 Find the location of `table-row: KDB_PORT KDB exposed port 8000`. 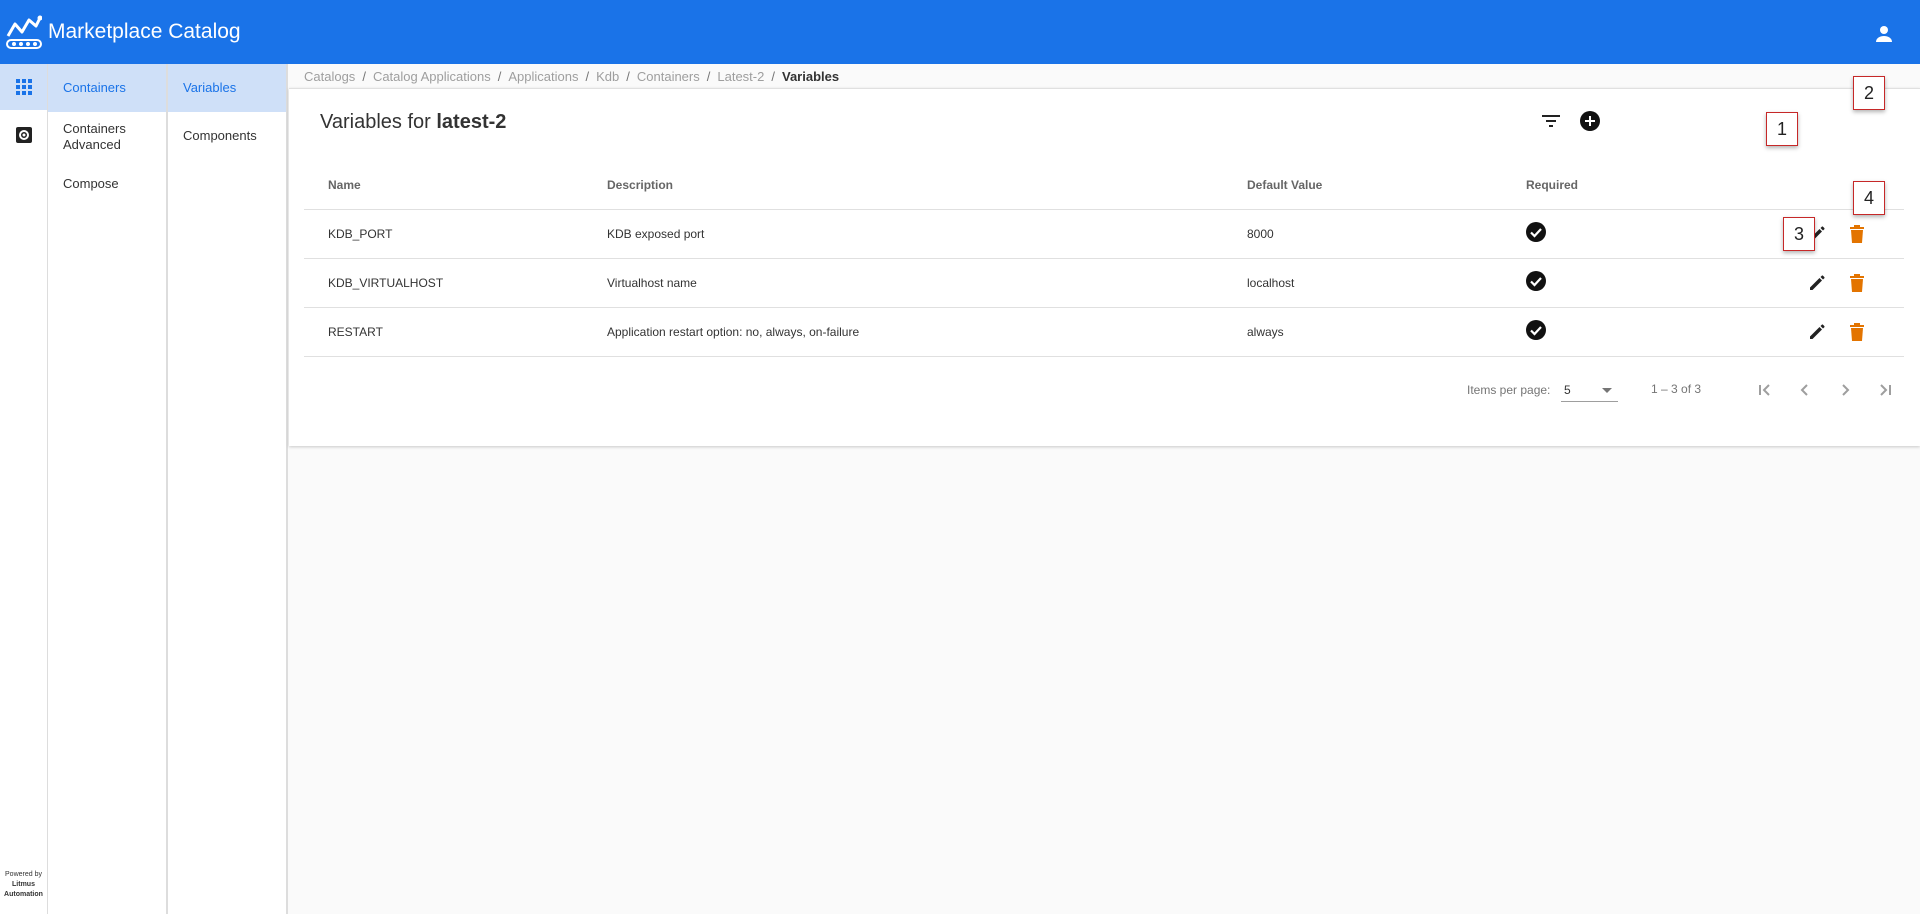

table-row: KDB_PORT KDB exposed port 8000 is located at coordinates (1104, 233).